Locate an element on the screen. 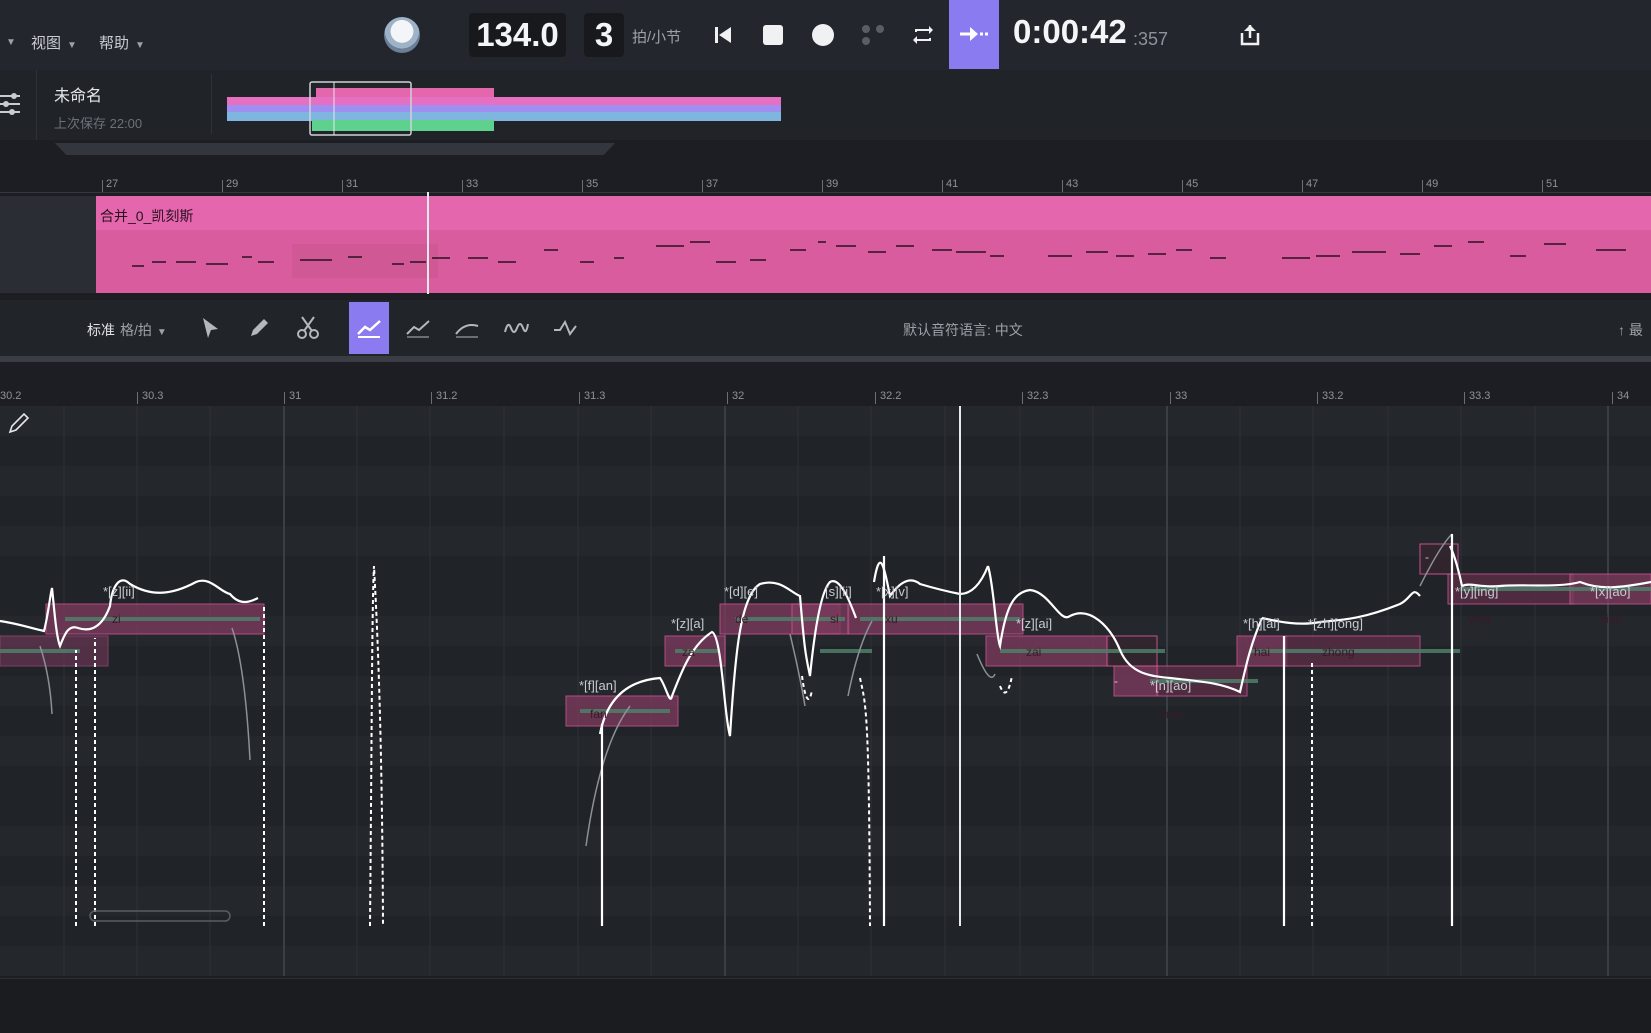 The width and height of the screenshot is (1651, 1033). ruler-bar-label: 27 is located at coordinates (110, 185).